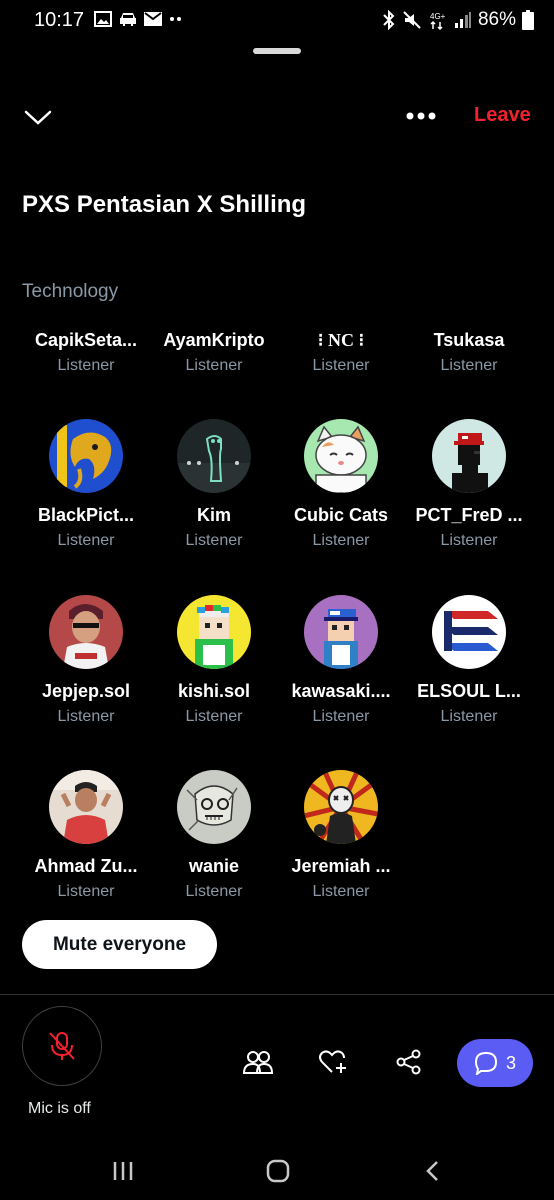  I want to click on home-button, so click(278, 1171).